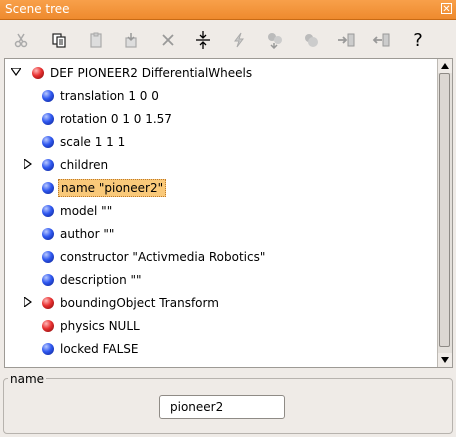  Describe the element at coordinates (84, 165) in the screenshot. I see `tree-row-label: children` at that location.